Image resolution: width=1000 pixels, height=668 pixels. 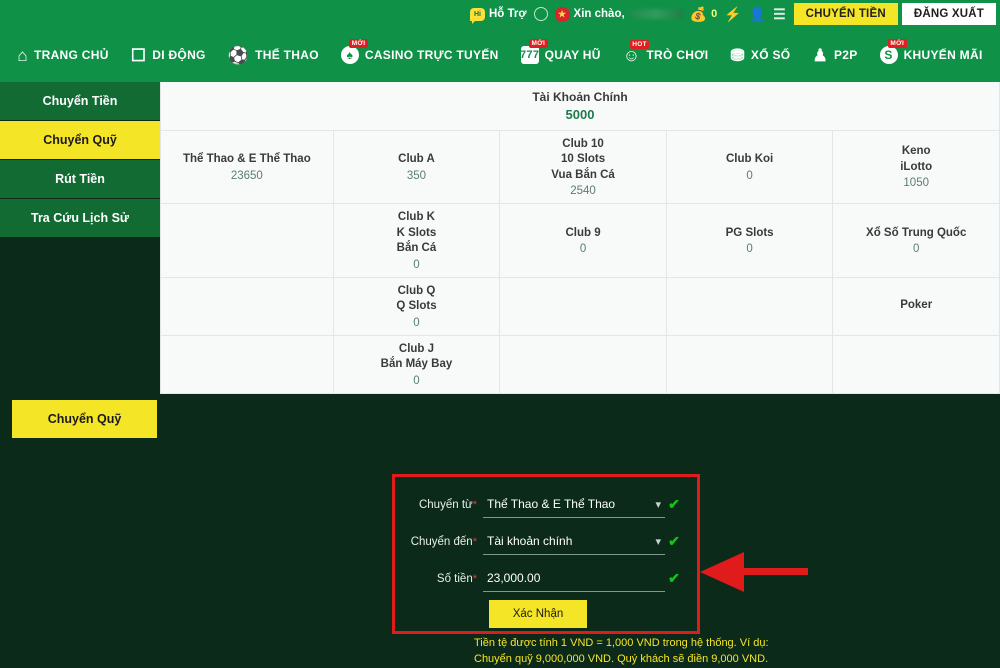 What do you see at coordinates (749, 167) in the screenshot?
I see `account-cell: Club Koi 0` at bounding box center [749, 167].